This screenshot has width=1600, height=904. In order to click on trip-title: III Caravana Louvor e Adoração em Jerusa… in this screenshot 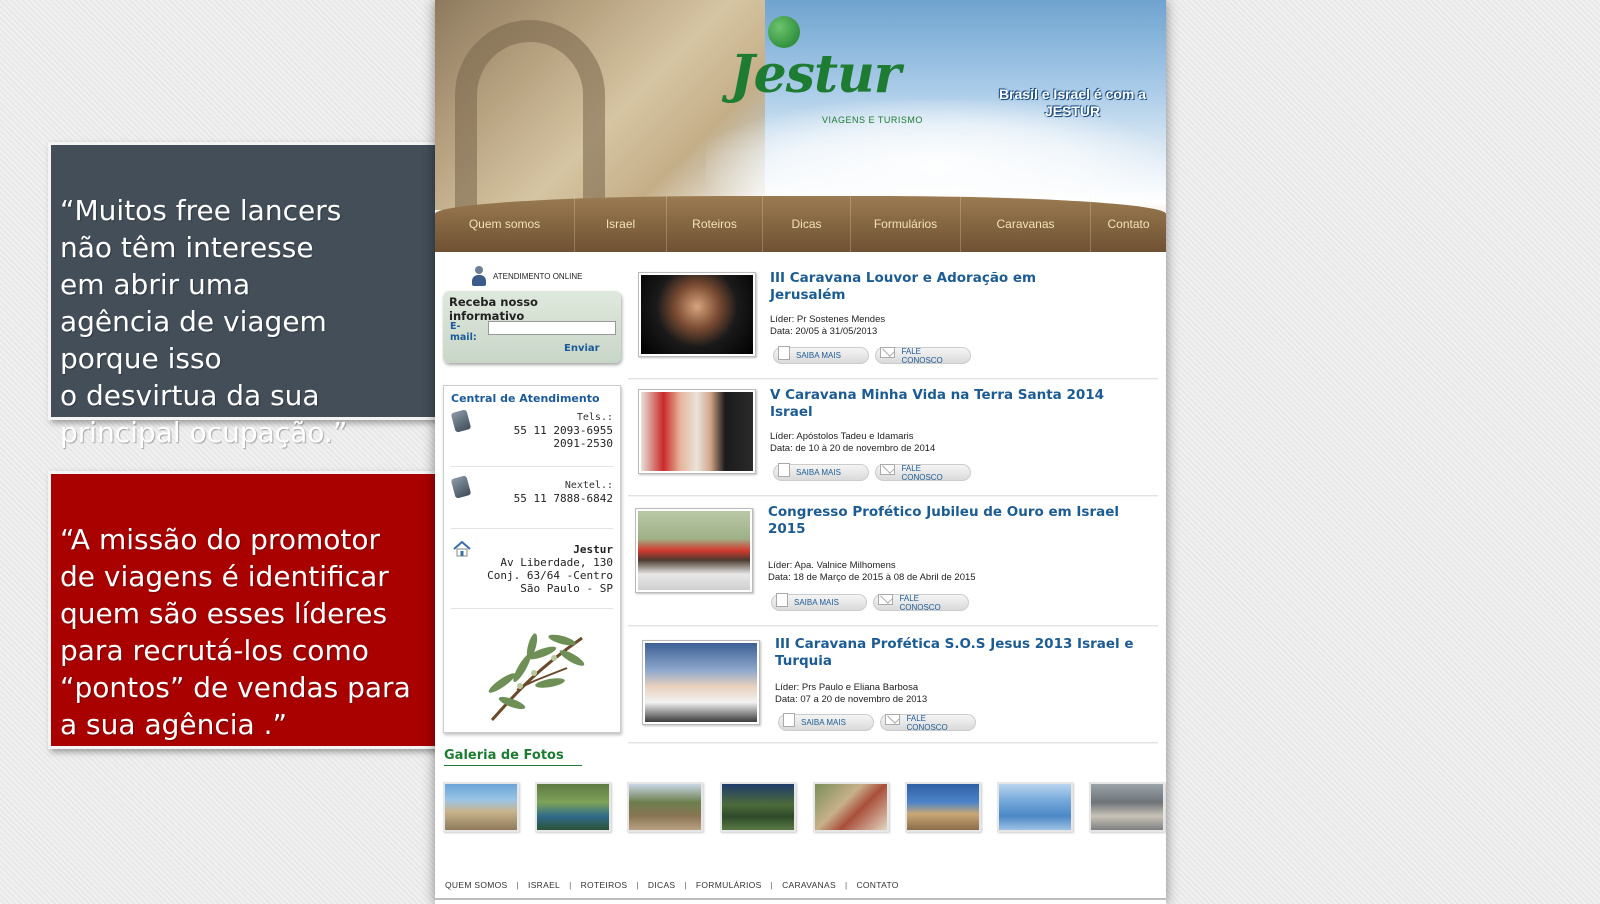, I will do `click(940, 287)`.